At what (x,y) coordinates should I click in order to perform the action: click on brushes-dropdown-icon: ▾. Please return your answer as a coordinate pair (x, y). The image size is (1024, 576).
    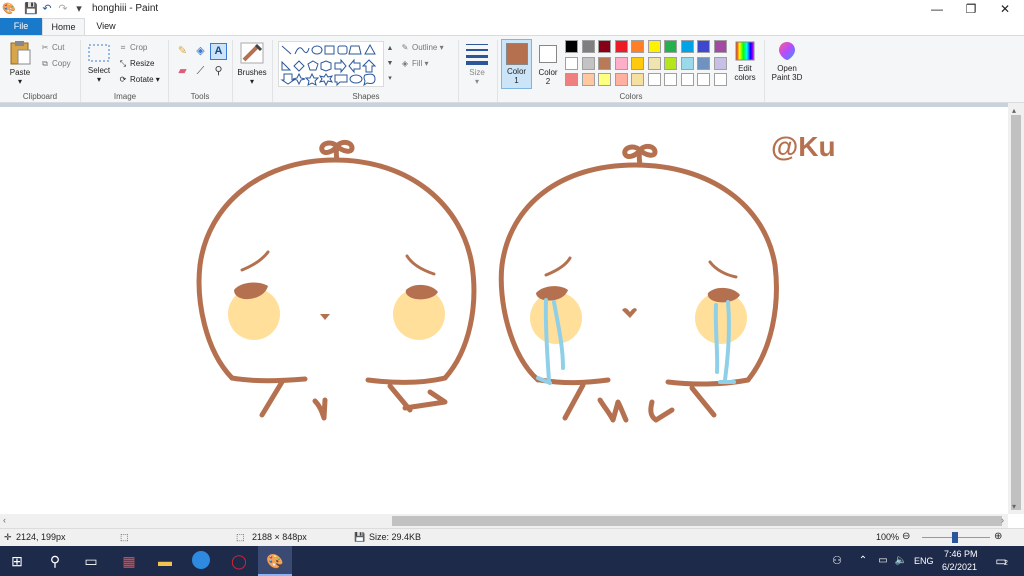
    Looking at the image, I should click on (252, 81).